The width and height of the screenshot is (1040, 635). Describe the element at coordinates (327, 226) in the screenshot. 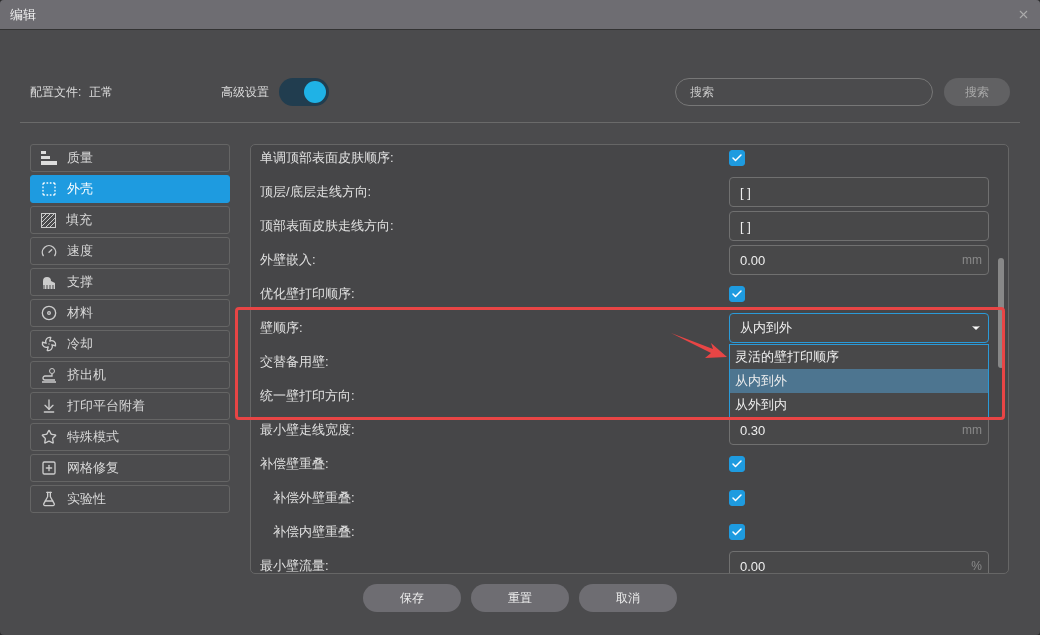

I see `setting-label: 顶部表面皮肤走线方向:` at that location.